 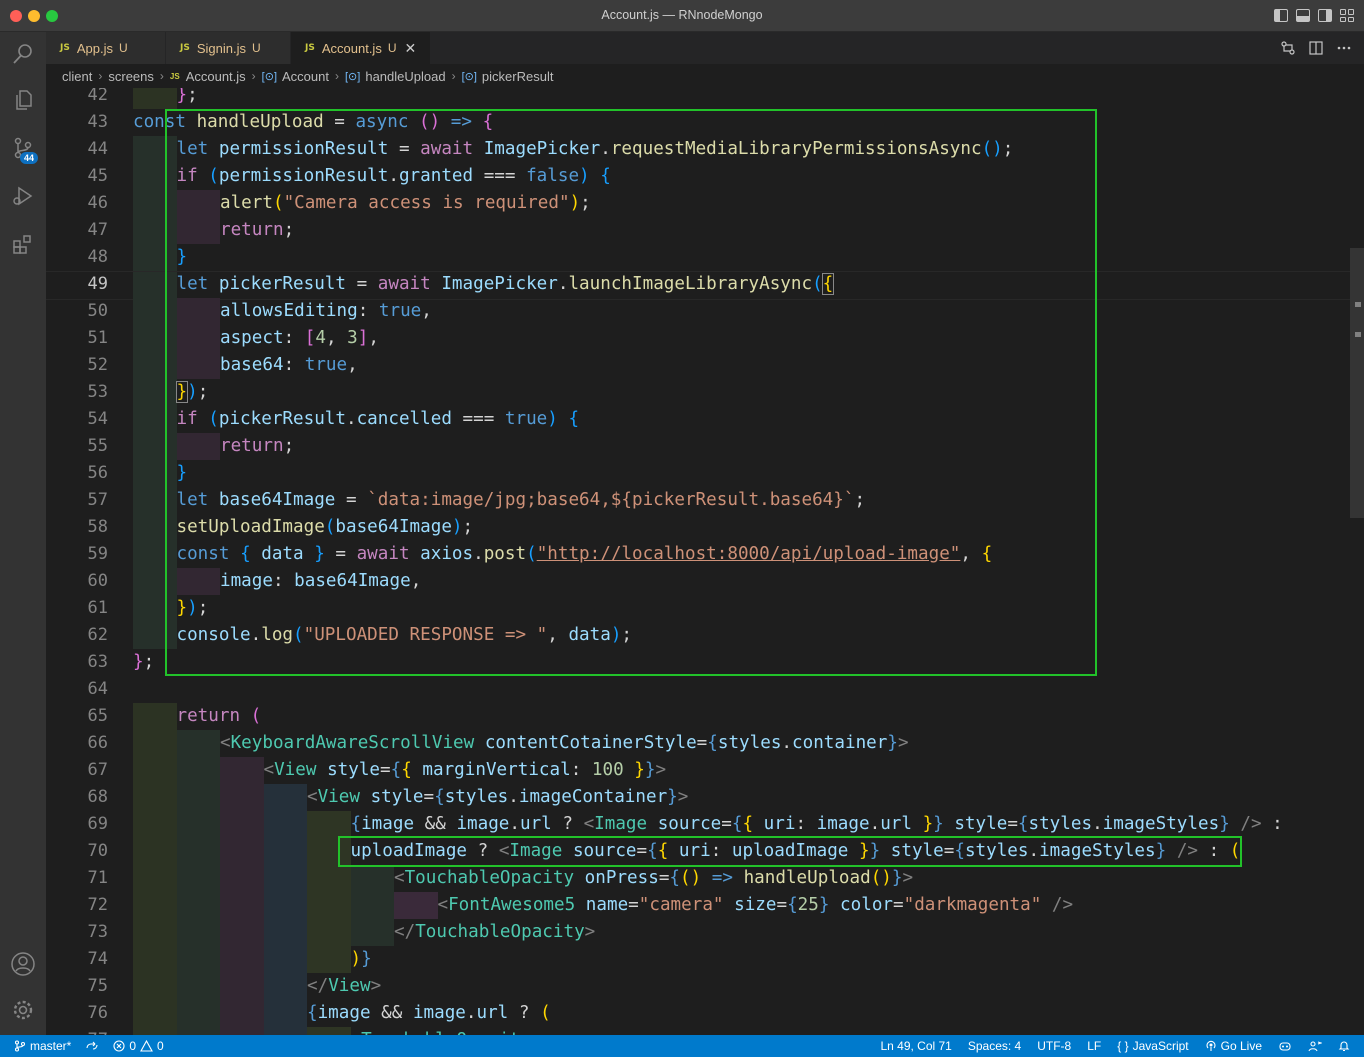 What do you see at coordinates (208, 76) in the screenshot?
I see `breadcrumb-file: JS Account.js` at bounding box center [208, 76].